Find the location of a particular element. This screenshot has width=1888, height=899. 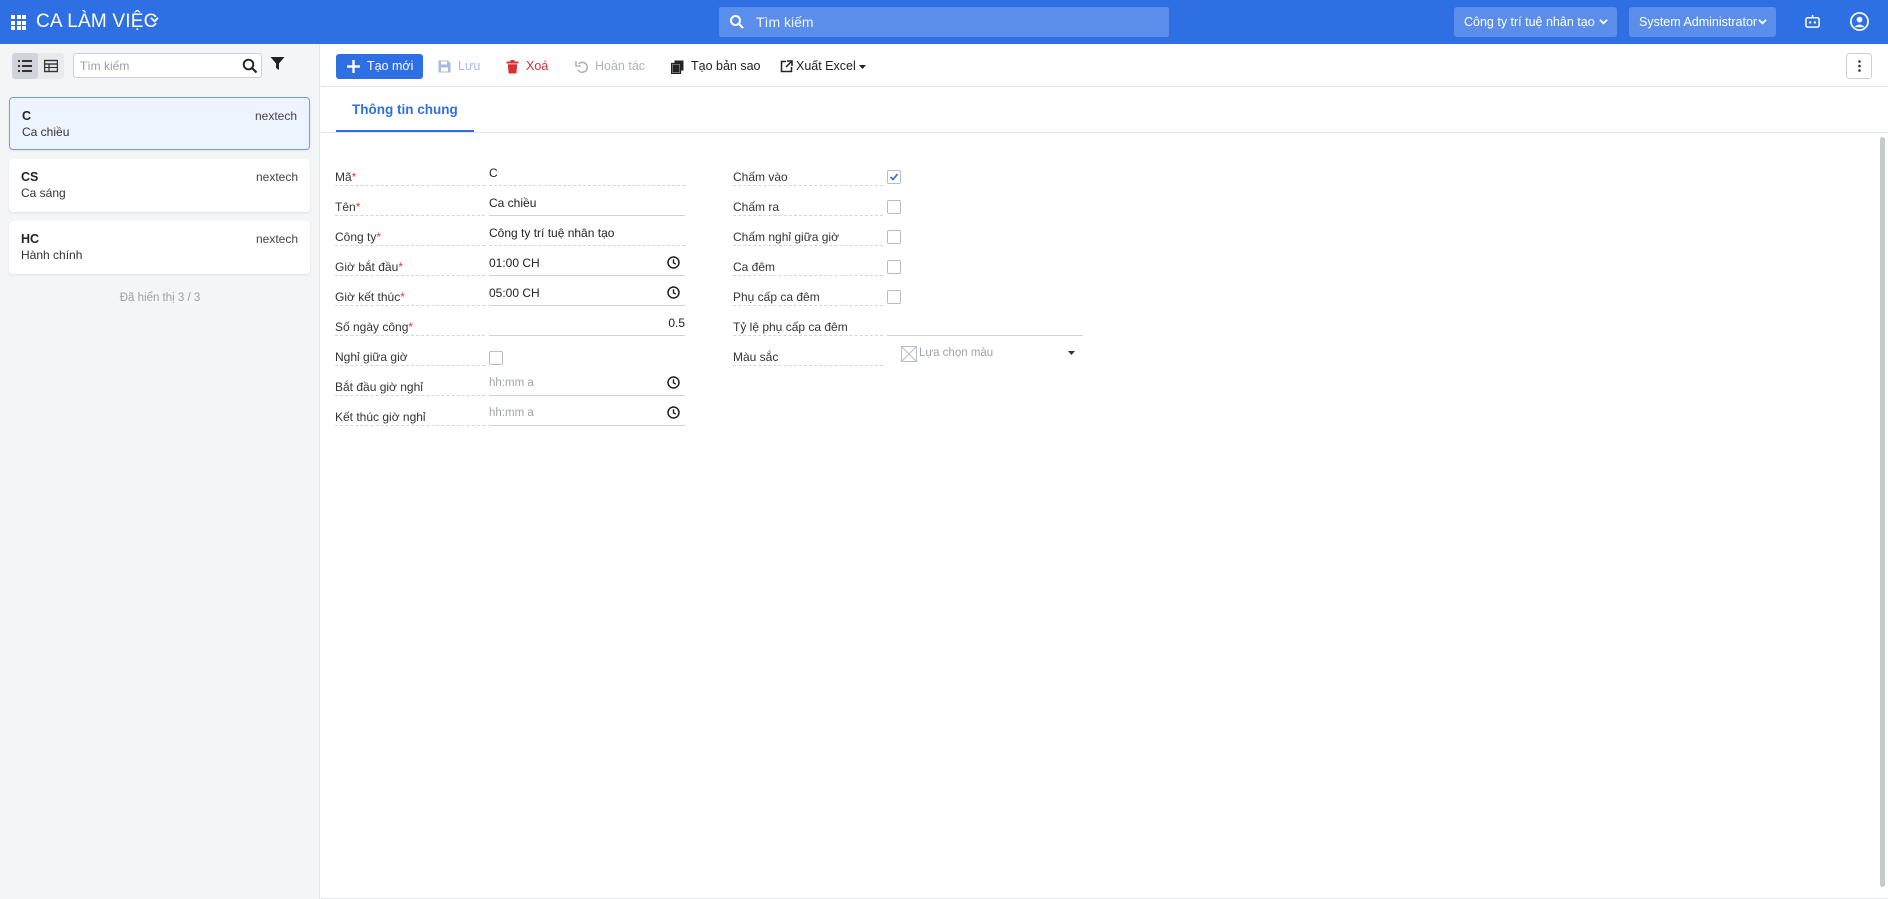

code-field: C is located at coordinates (493, 173).